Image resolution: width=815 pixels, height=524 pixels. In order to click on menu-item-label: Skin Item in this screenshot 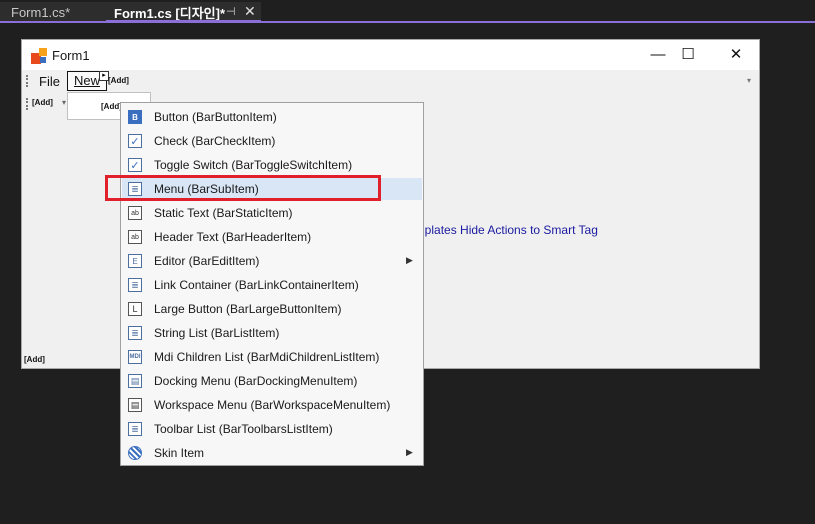, I will do `click(179, 453)`.